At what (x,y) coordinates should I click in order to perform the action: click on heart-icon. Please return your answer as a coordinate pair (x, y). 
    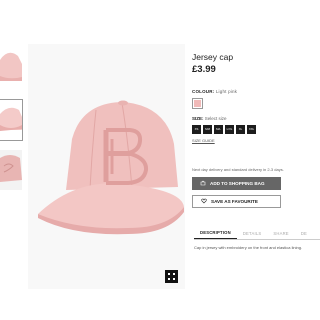
    Looking at the image, I should click on (204, 201).